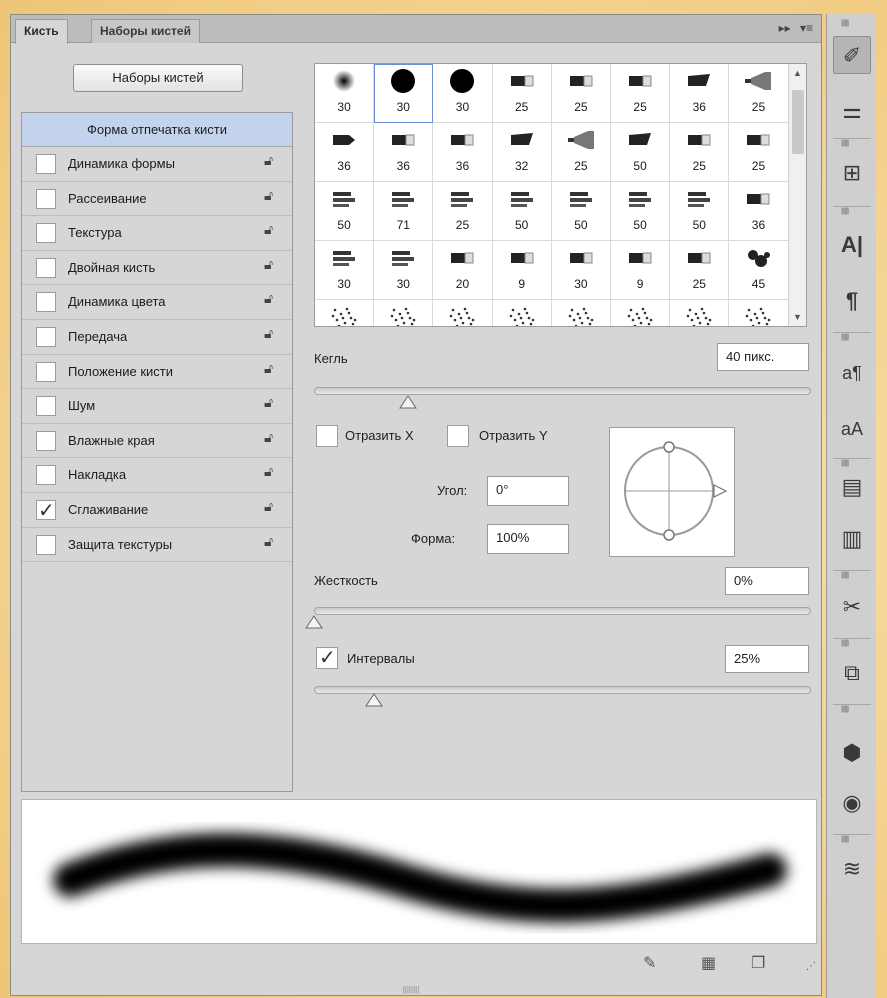  What do you see at coordinates (649, 963) in the screenshot?
I see `toggle-live-tip-icon: ✎` at bounding box center [649, 963].